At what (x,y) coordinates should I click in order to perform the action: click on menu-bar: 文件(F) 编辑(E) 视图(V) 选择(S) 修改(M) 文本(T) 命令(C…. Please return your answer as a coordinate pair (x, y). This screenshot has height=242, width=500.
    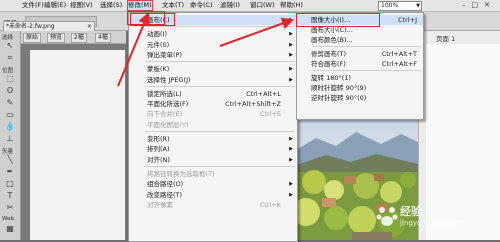
    Looking at the image, I should click on (250, 6).